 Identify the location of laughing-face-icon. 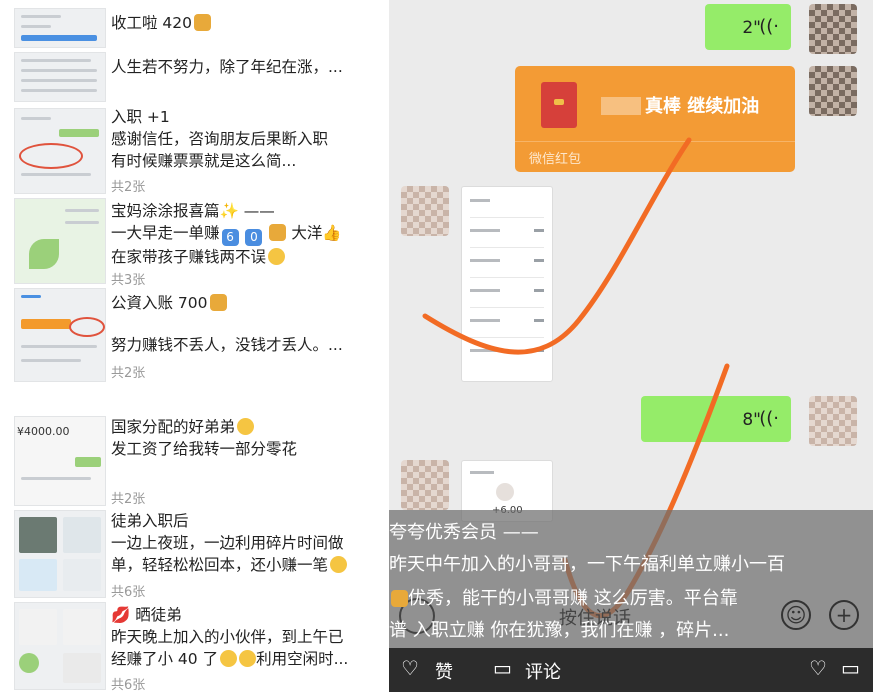
(246, 426).